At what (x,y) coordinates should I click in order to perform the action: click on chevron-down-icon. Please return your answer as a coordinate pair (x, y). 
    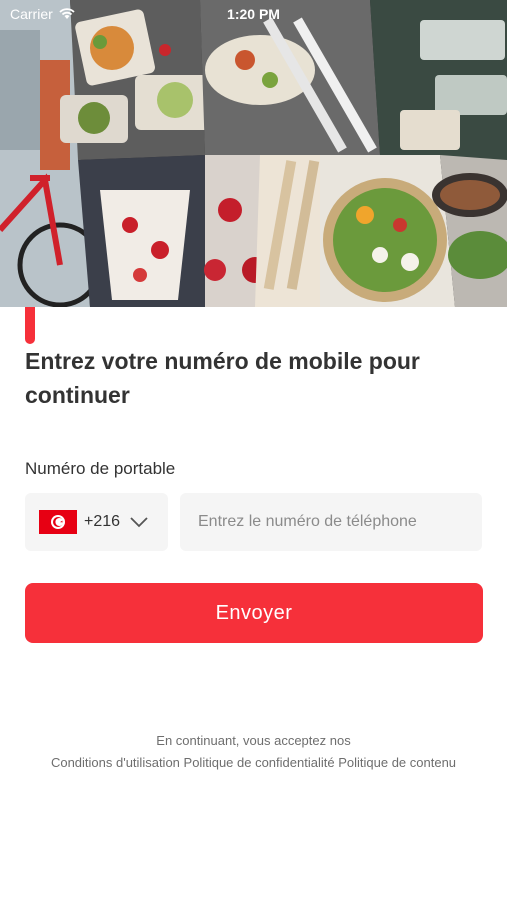
    Looking at the image, I should click on (139, 522).